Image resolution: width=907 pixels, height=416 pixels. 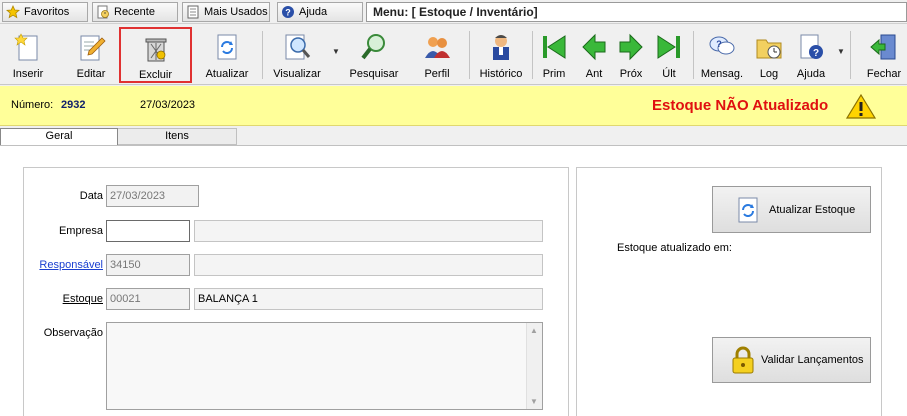 I want to click on help-icon: ?, so click(x=288, y=12).